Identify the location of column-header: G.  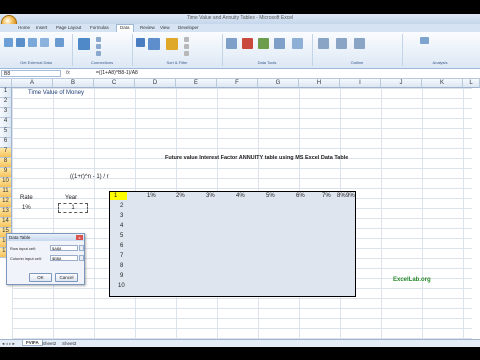
(278, 83).